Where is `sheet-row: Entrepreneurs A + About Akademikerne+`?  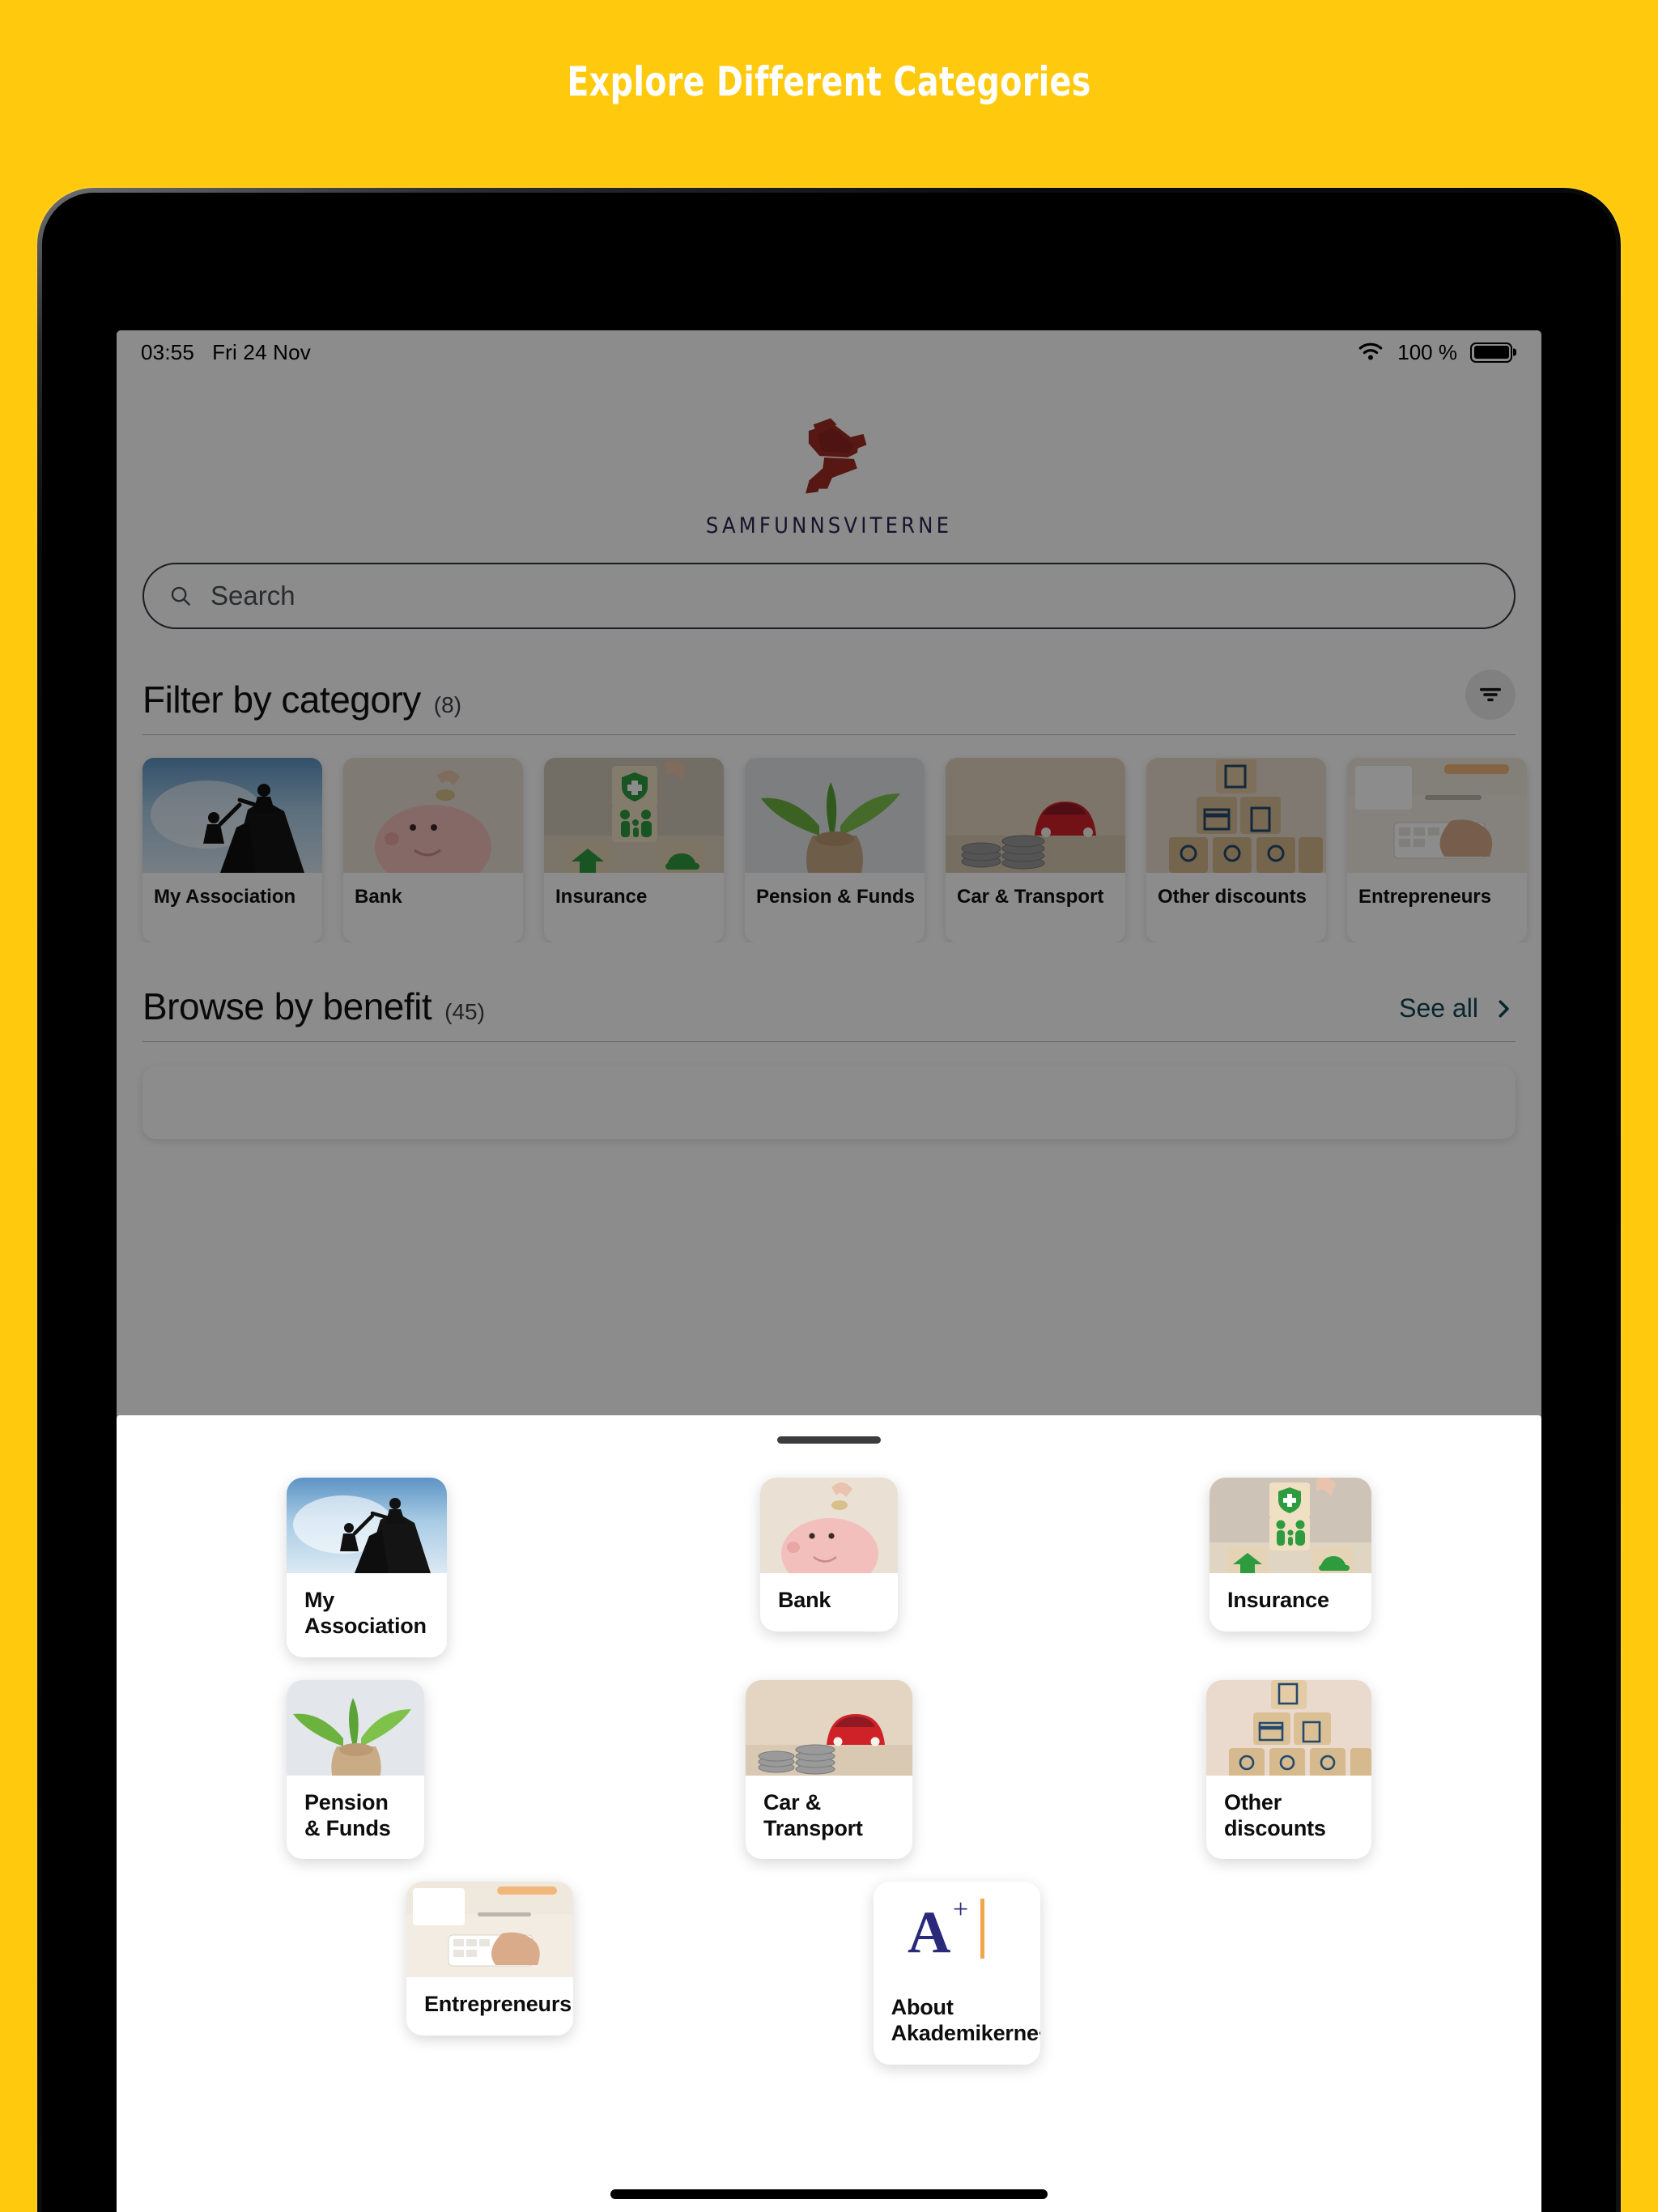 sheet-row: Entrepreneurs A + About Akademikerne+ is located at coordinates (829, 1974).